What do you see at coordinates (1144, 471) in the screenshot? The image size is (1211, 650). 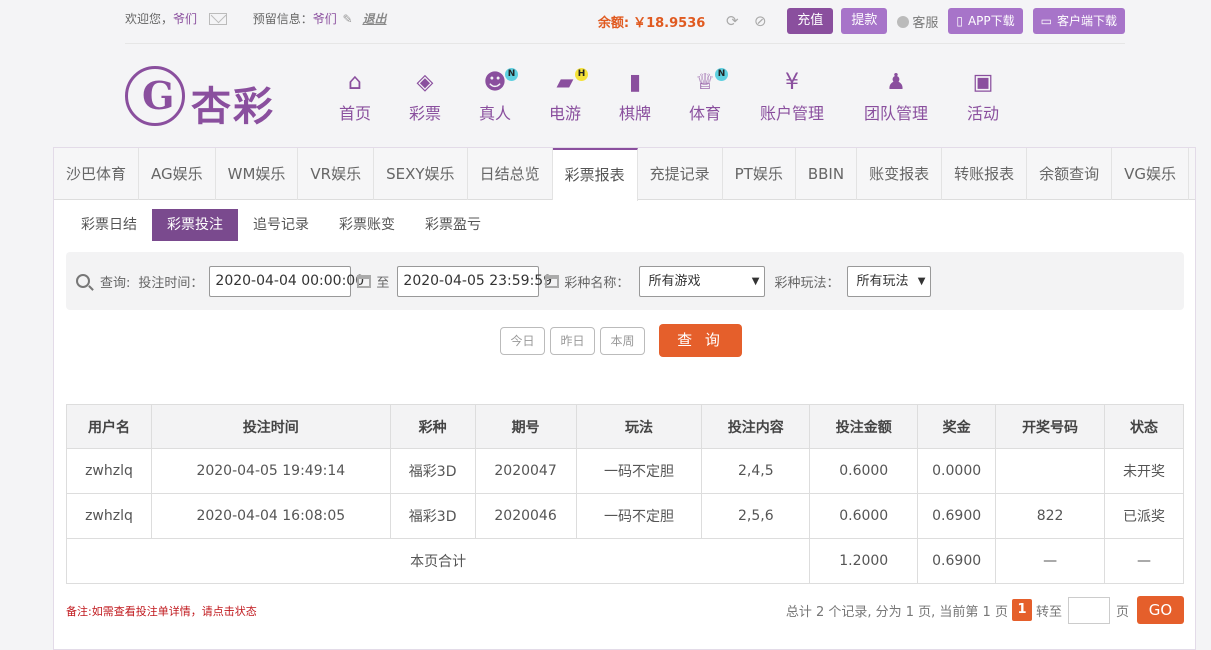 I see `status-link: 未开奖` at bounding box center [1144, 471].